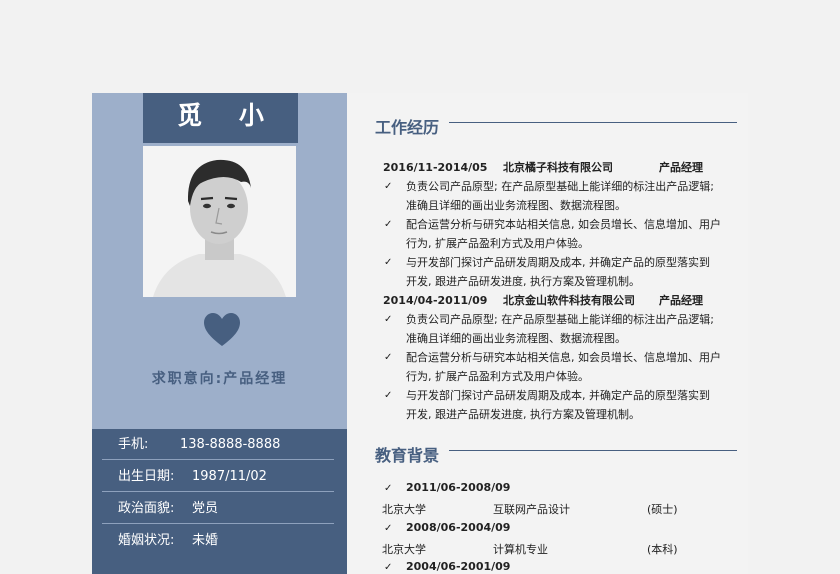  I want to click on job-header: 2014/04-2011/09 北京金山软件科技有限公司 产品经理, so click(543, 300).